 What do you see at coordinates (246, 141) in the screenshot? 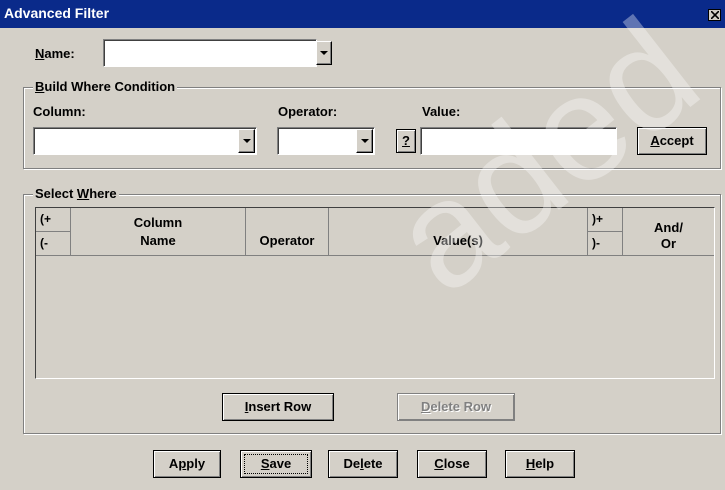
I see `column-dropdown-button` at bounding box center [246, 141].